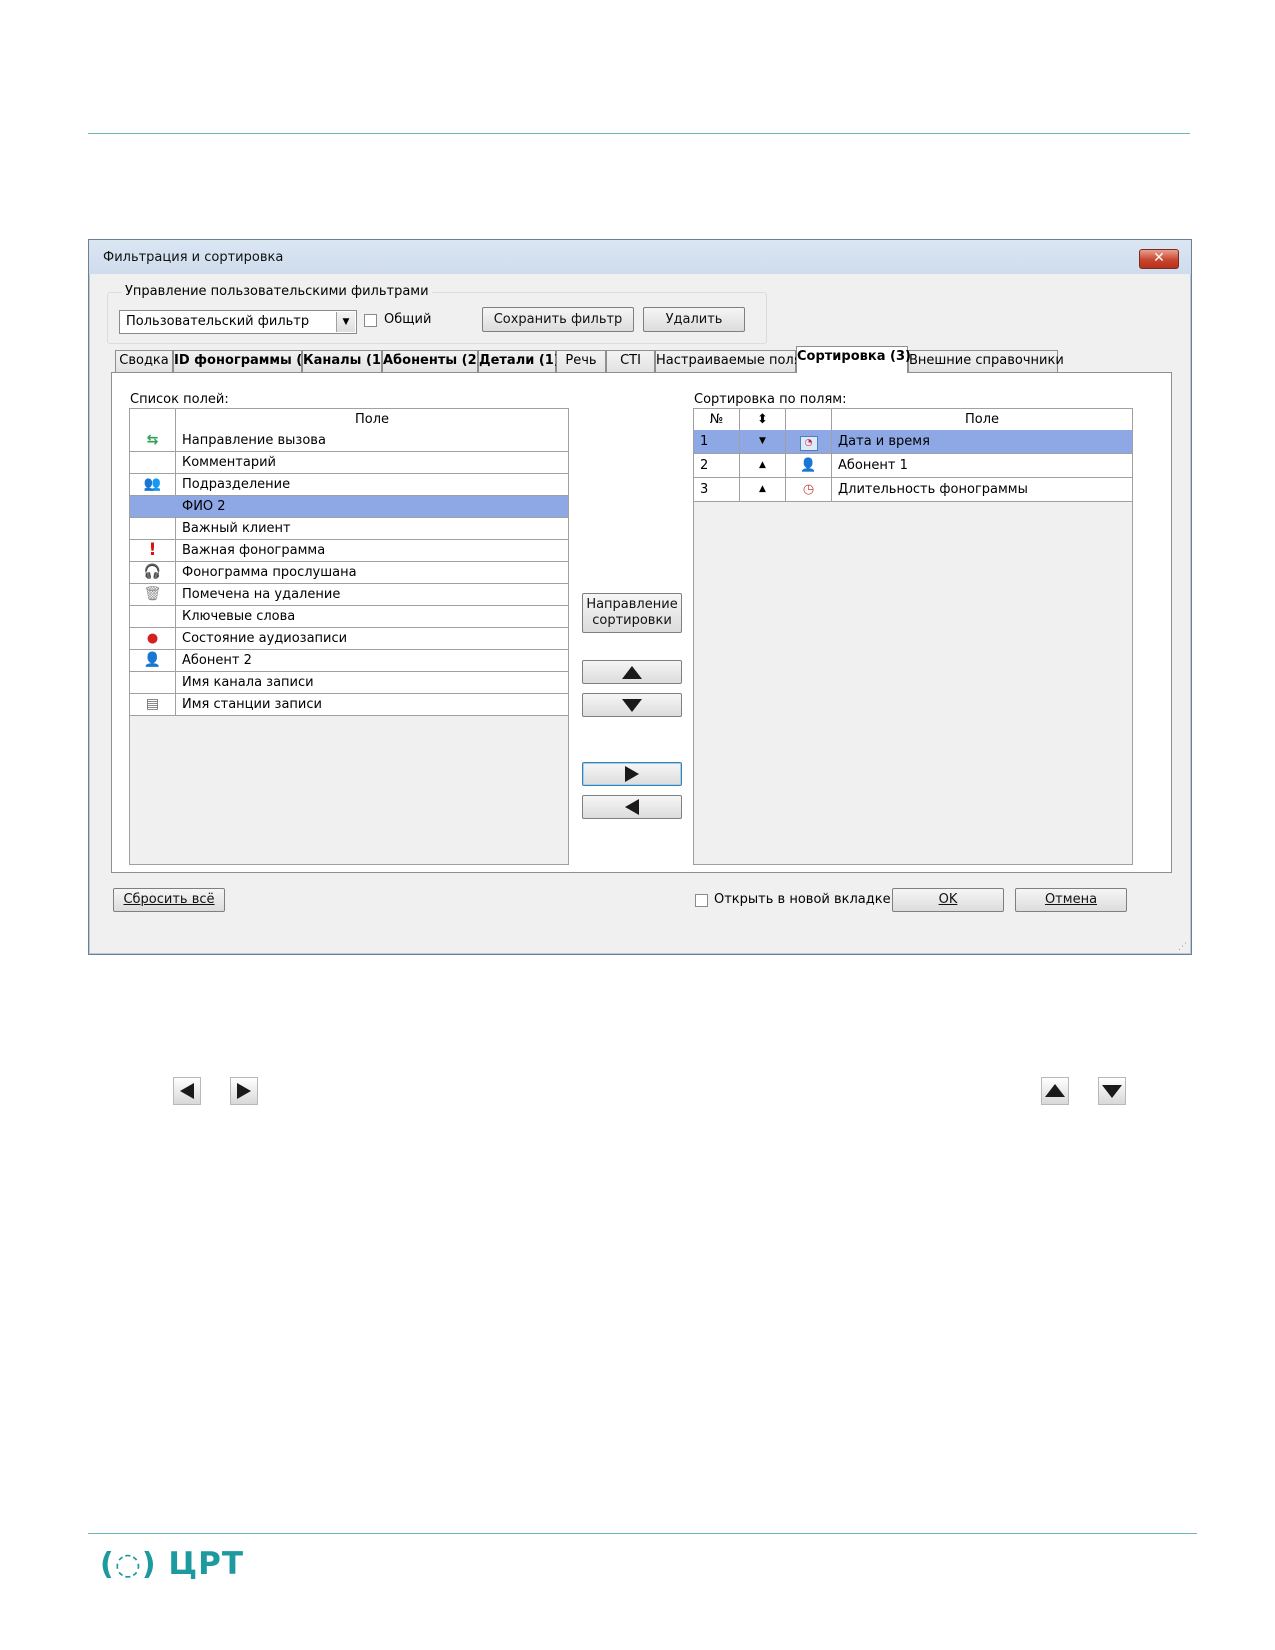 This screenshot has width=1275, height=1650. What do you see at coordinates (933, 489) in the screenshot?
I see `row-field: Длительность фонограммы` at bounding box center [933, 489].